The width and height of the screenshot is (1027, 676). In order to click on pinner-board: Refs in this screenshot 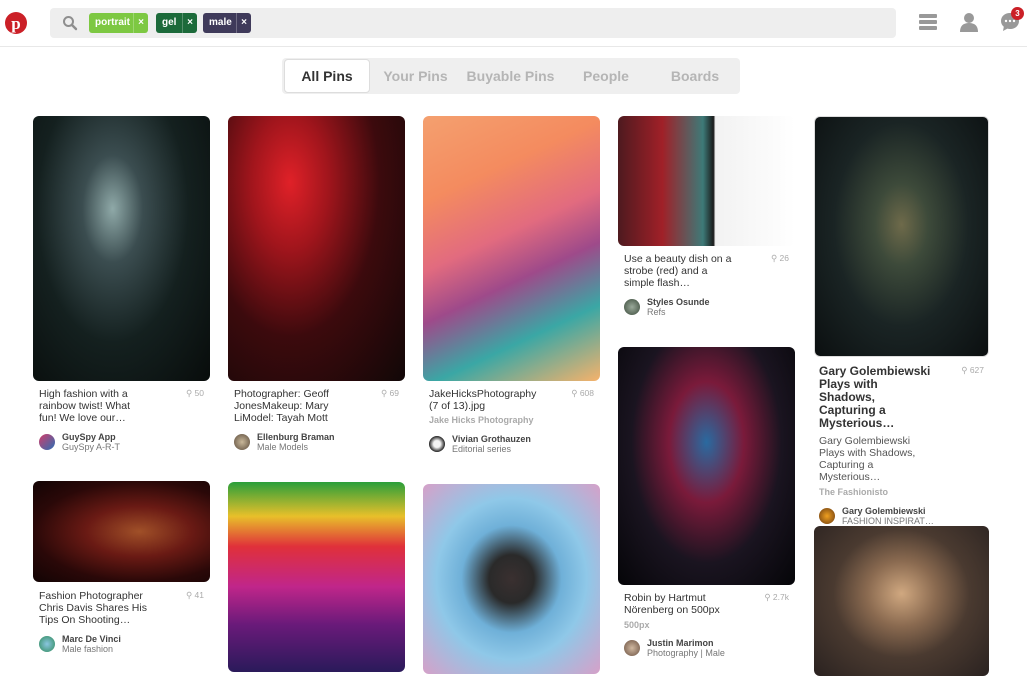, I will do `click(656, 312)`.